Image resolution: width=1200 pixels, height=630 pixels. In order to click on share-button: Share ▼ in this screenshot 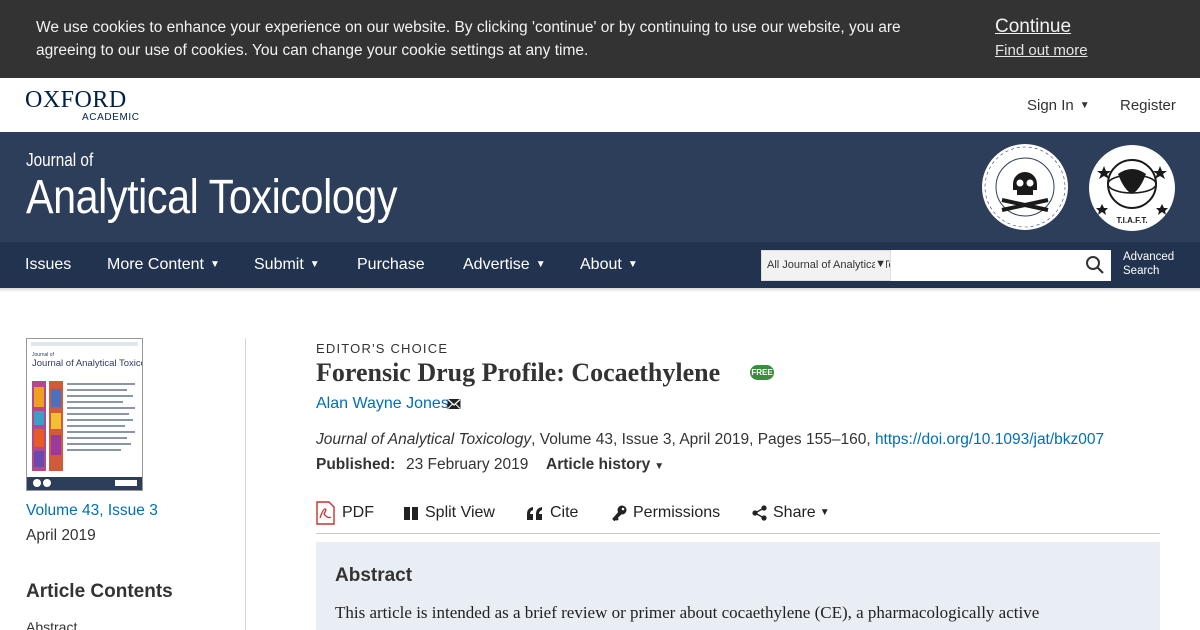, I will do `click(801, 513)`.